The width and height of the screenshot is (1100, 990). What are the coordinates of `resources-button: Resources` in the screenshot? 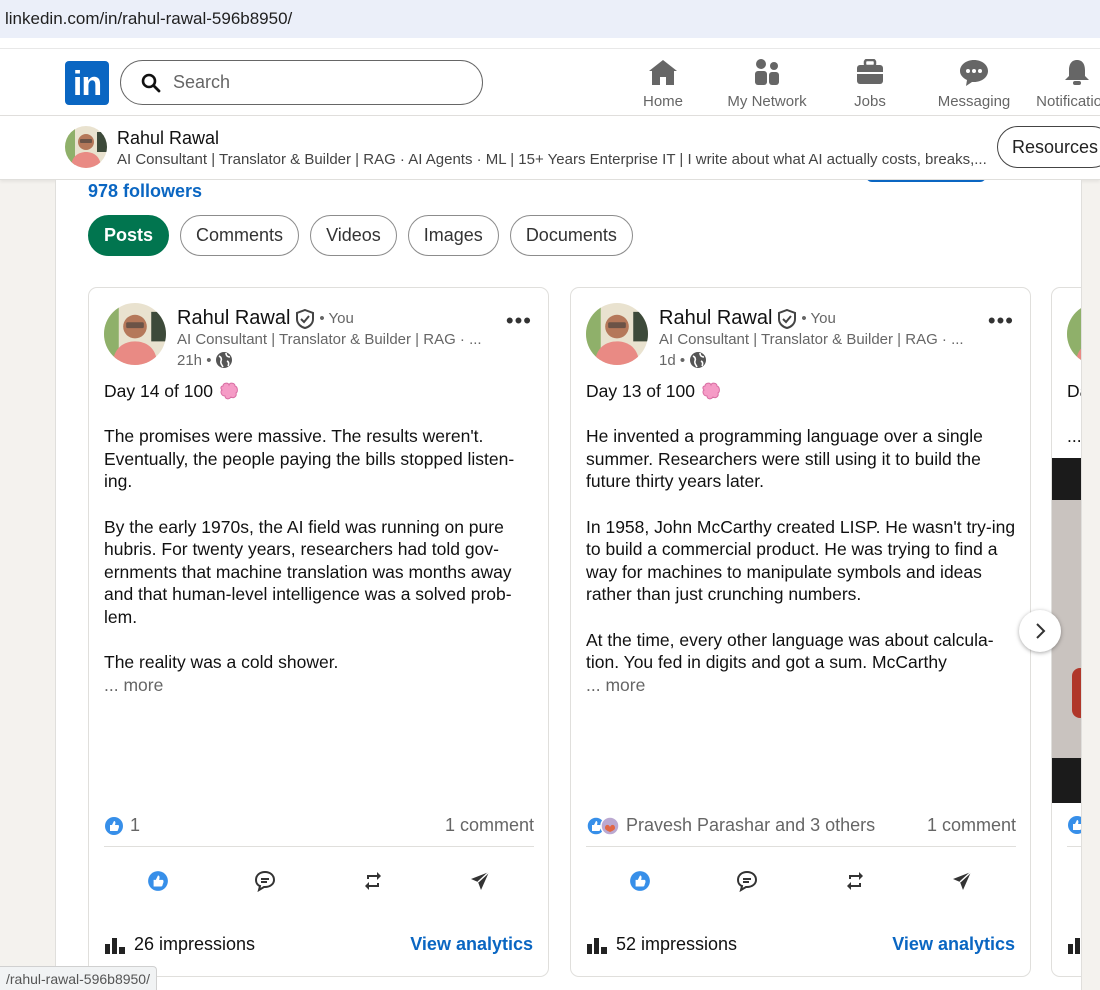 It's located at (1048, 147).